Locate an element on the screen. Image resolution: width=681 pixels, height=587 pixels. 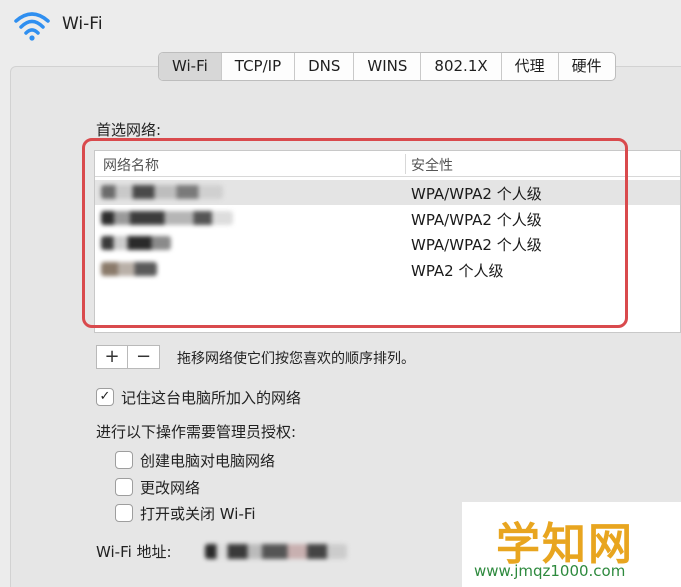
tab-wins: WINS is located at coordinates (386, 66).